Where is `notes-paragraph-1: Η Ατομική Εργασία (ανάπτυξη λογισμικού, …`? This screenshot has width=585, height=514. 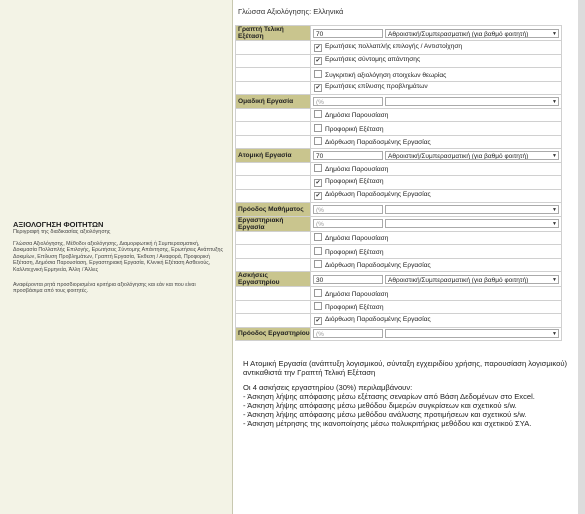 notes-paragraph-1: Η Ατομική Εργασία (ανάπτυξη λογισμικού, … is located at coordinates (405, 368).